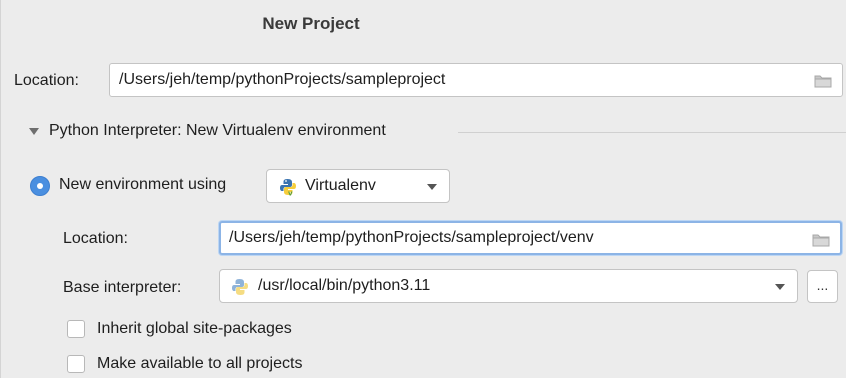 The height and width of the screenshot is (378, 846). What do you see at coordinates (34, 131) in the screenshot?
I see `expand-triangle-icon` at bounding box center [34, 131].